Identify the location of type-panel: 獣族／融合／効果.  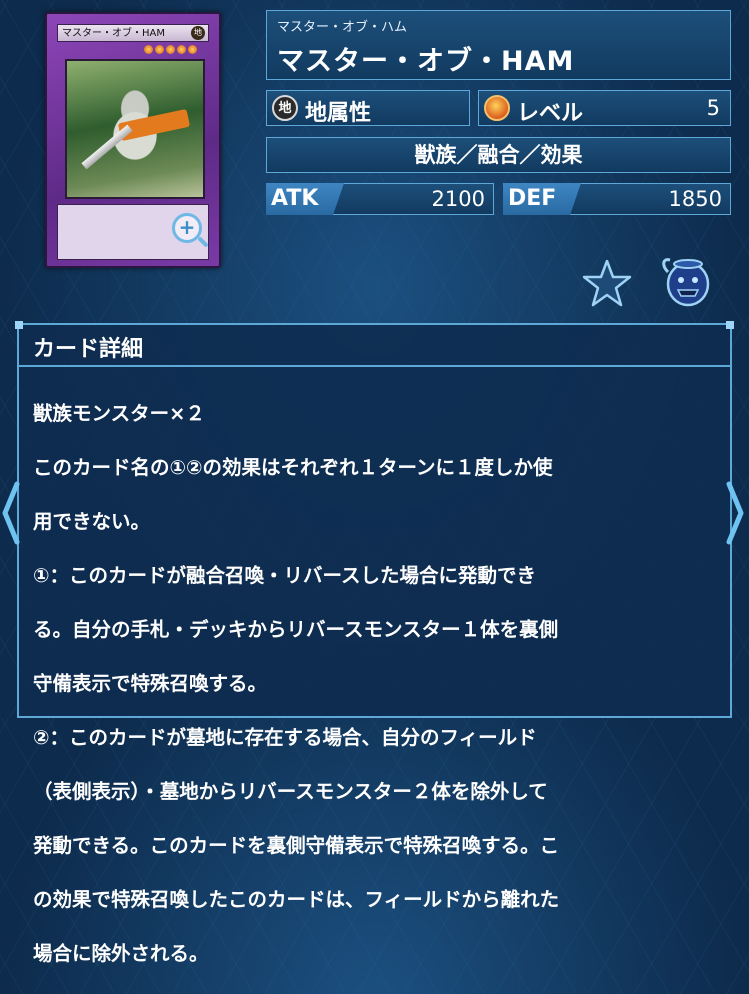
(498, 155).